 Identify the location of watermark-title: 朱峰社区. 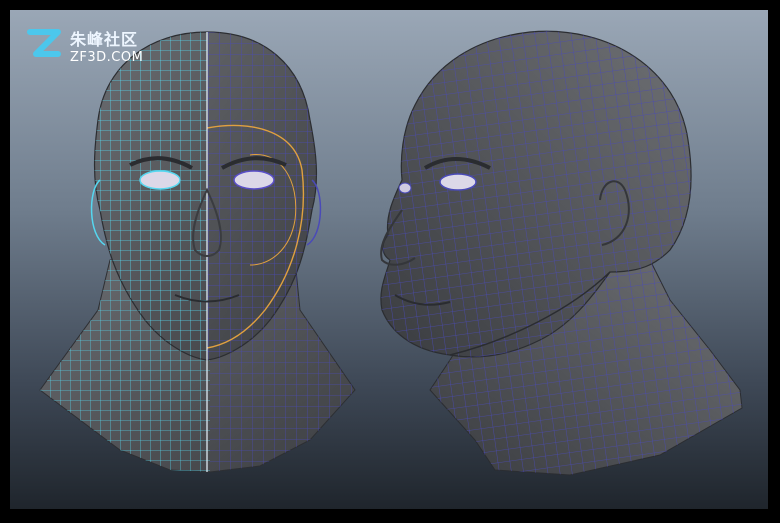
(104, 39).